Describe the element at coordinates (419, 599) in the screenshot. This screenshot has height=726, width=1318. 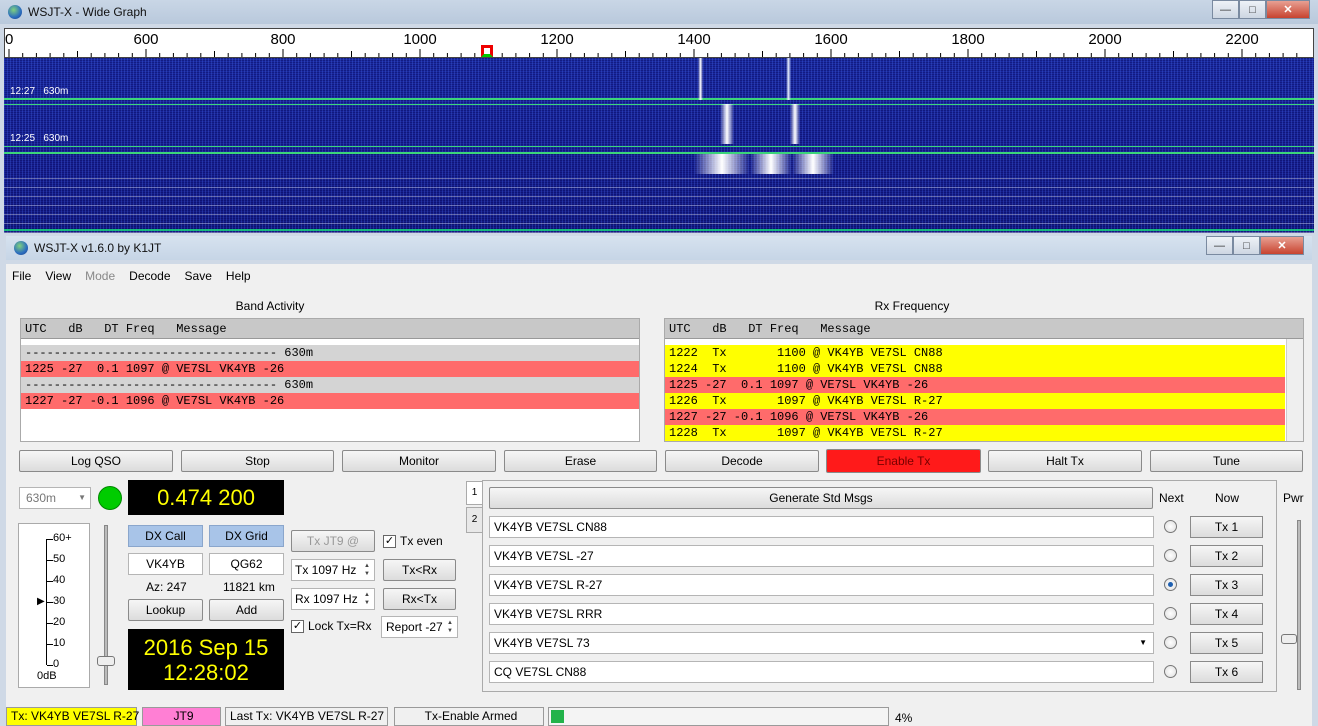
I see `rx-from-tx-button: Rx<Tx` at that location.